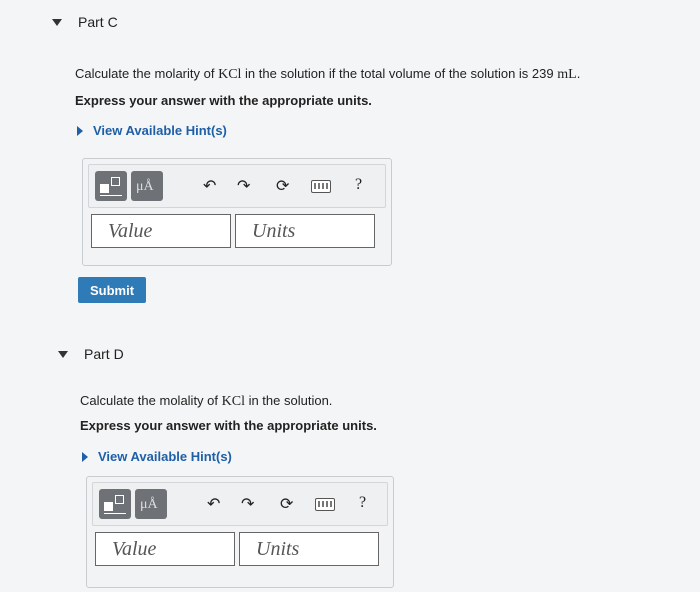 This screenshot has height=592, width=700. I want to click on part-c-answer-box: μÅ ↶ ↷ ⟳ ? Value Units, so click(237, 212).